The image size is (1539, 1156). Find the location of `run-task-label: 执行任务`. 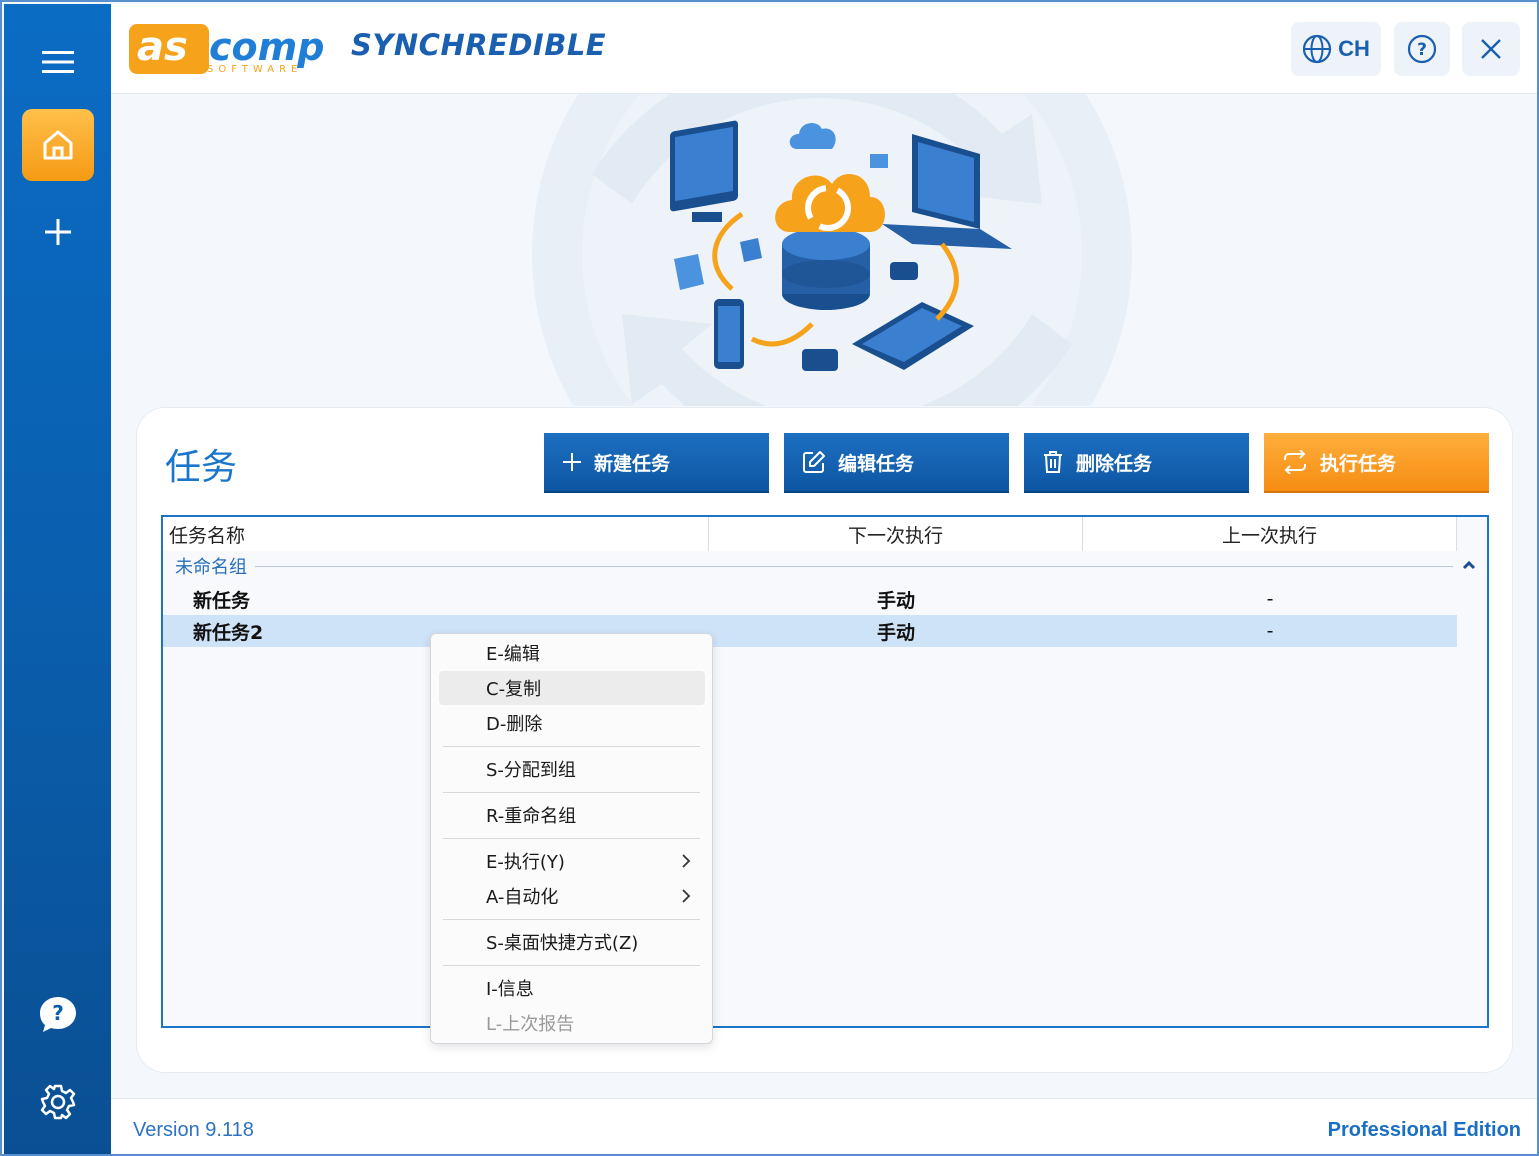

run-task-label: 执行任务 is located at coordinates (1358, 463).